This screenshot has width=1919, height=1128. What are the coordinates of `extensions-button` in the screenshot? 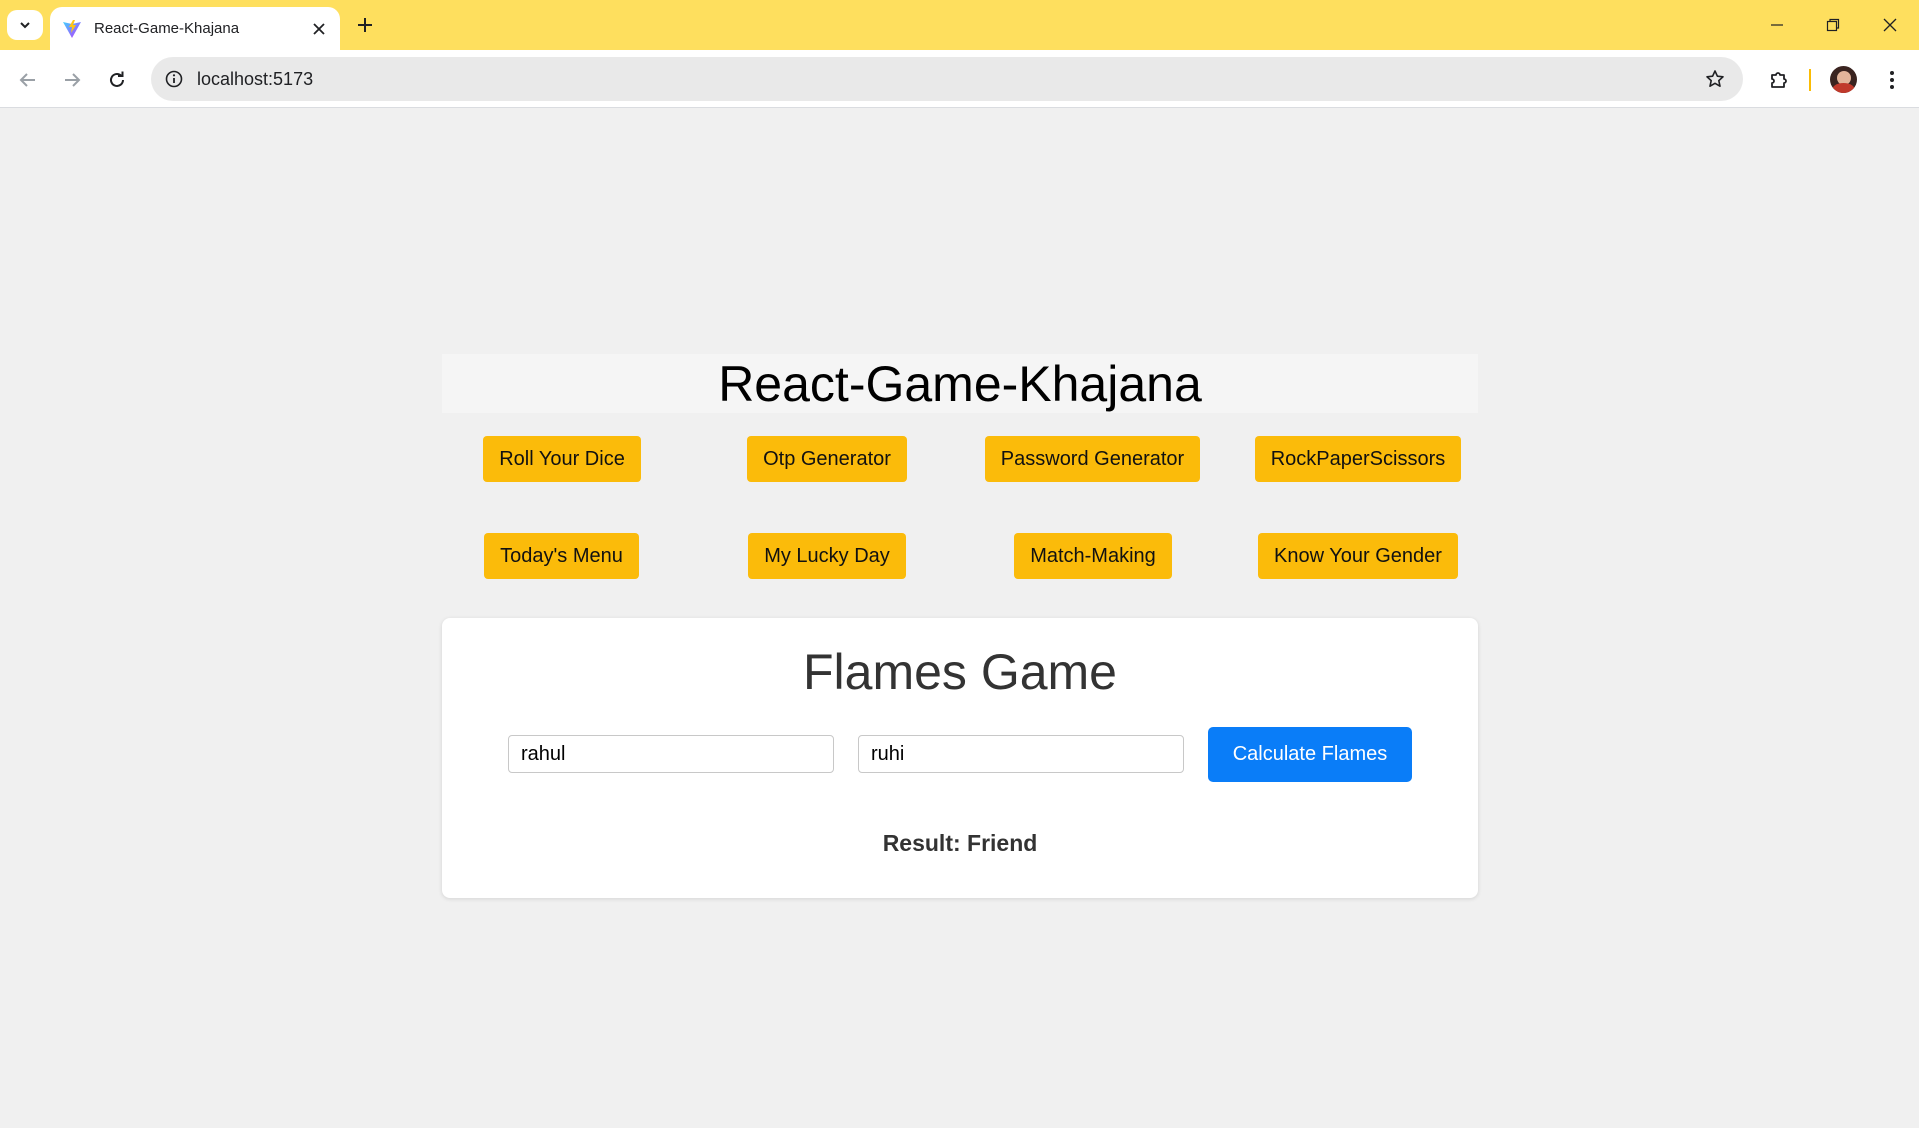 It's located at (1779, 80).